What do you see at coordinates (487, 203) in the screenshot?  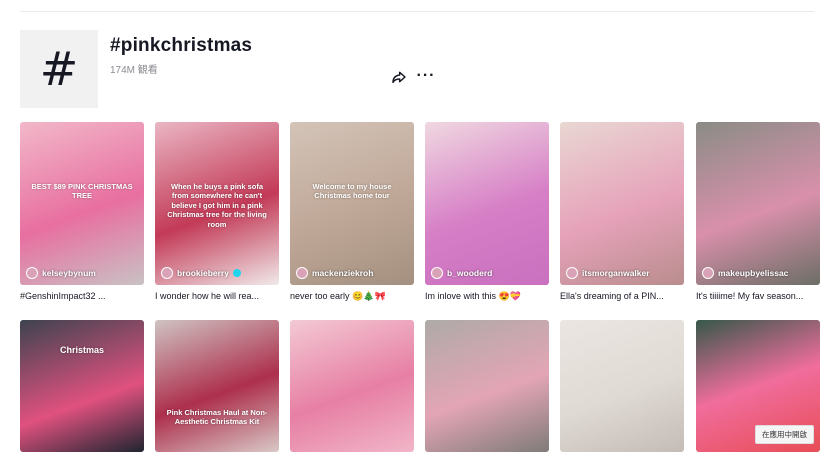 I see `video-thumbnail: b_wooderd` at bounding box center [487, 203].